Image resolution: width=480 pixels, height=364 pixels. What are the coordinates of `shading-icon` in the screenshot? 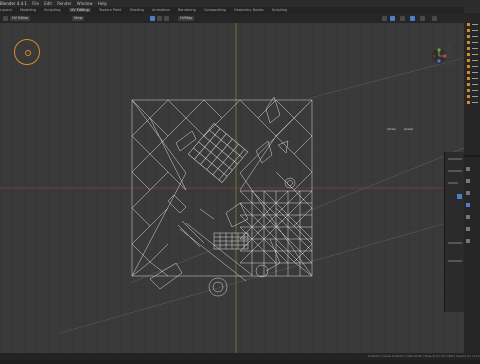 It's located at (392, 18).